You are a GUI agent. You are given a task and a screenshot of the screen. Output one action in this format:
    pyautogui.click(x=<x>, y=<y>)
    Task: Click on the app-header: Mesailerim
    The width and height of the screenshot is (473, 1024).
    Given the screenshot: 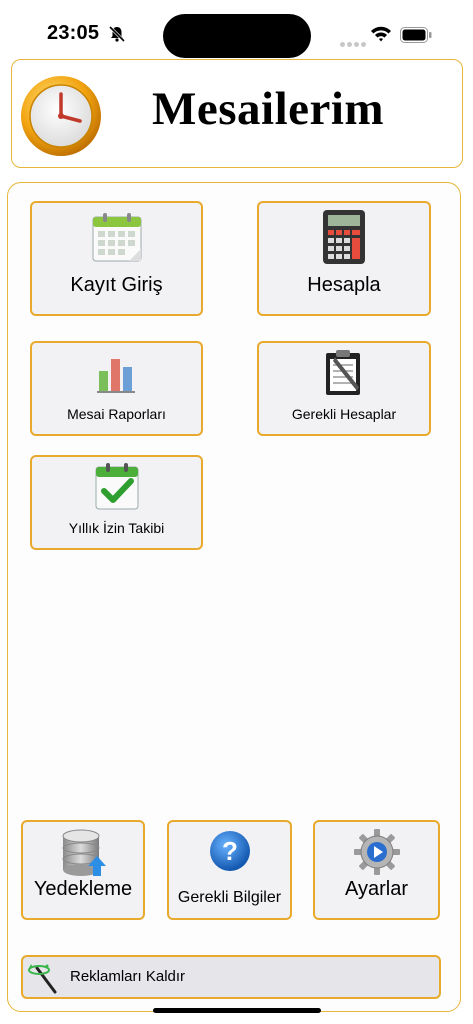 What is the action you would take?
    pyautogui.click(x=237, y=113)
    